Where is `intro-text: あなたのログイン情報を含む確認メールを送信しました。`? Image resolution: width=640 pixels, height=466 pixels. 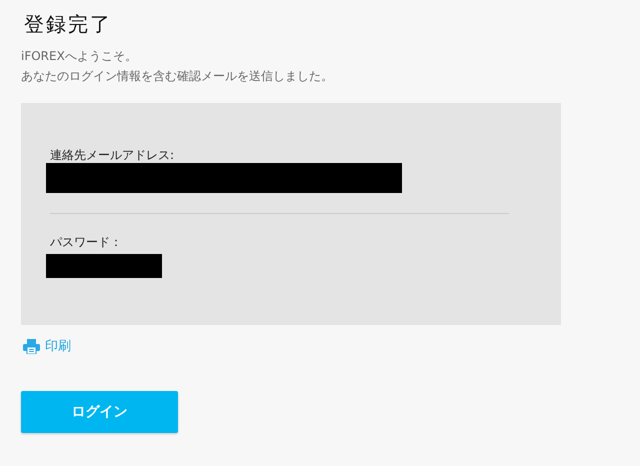 intro-text: あなたのログイン情報を含む確認メールを送信しました。 is located at coordinates (177, 76).